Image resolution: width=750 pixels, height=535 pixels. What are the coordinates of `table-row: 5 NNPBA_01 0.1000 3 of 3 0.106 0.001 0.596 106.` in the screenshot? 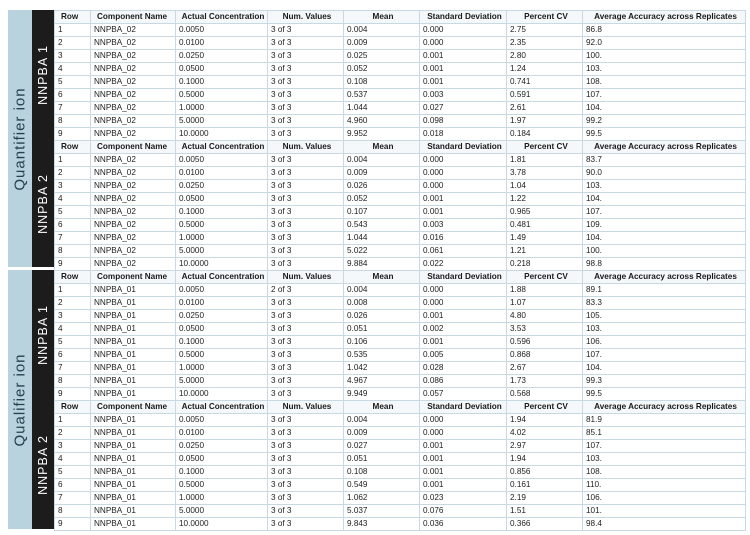 It's located at (400, 342).